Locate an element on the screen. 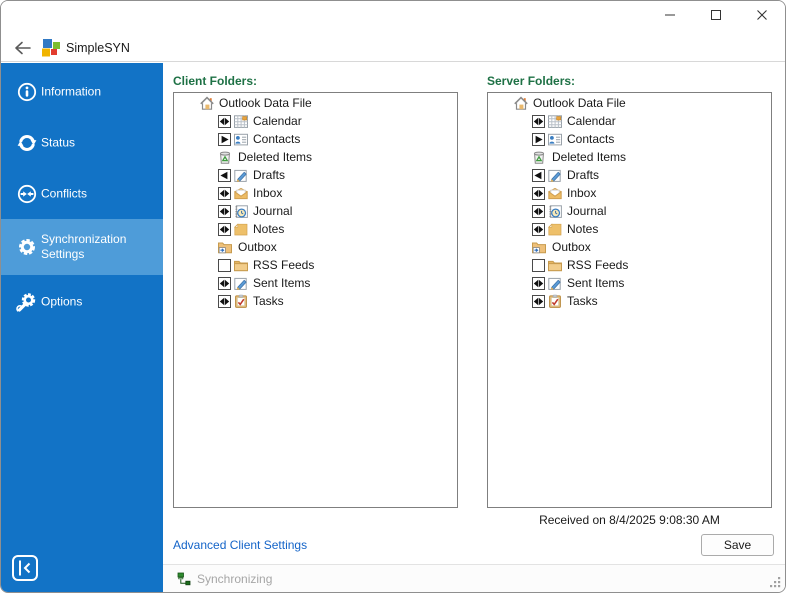 Image resolution: width=786 pixels, height=593 pixels. sidebar-item-synchronization-settings: Synchronization Settings is located at coordinates (82, 247).